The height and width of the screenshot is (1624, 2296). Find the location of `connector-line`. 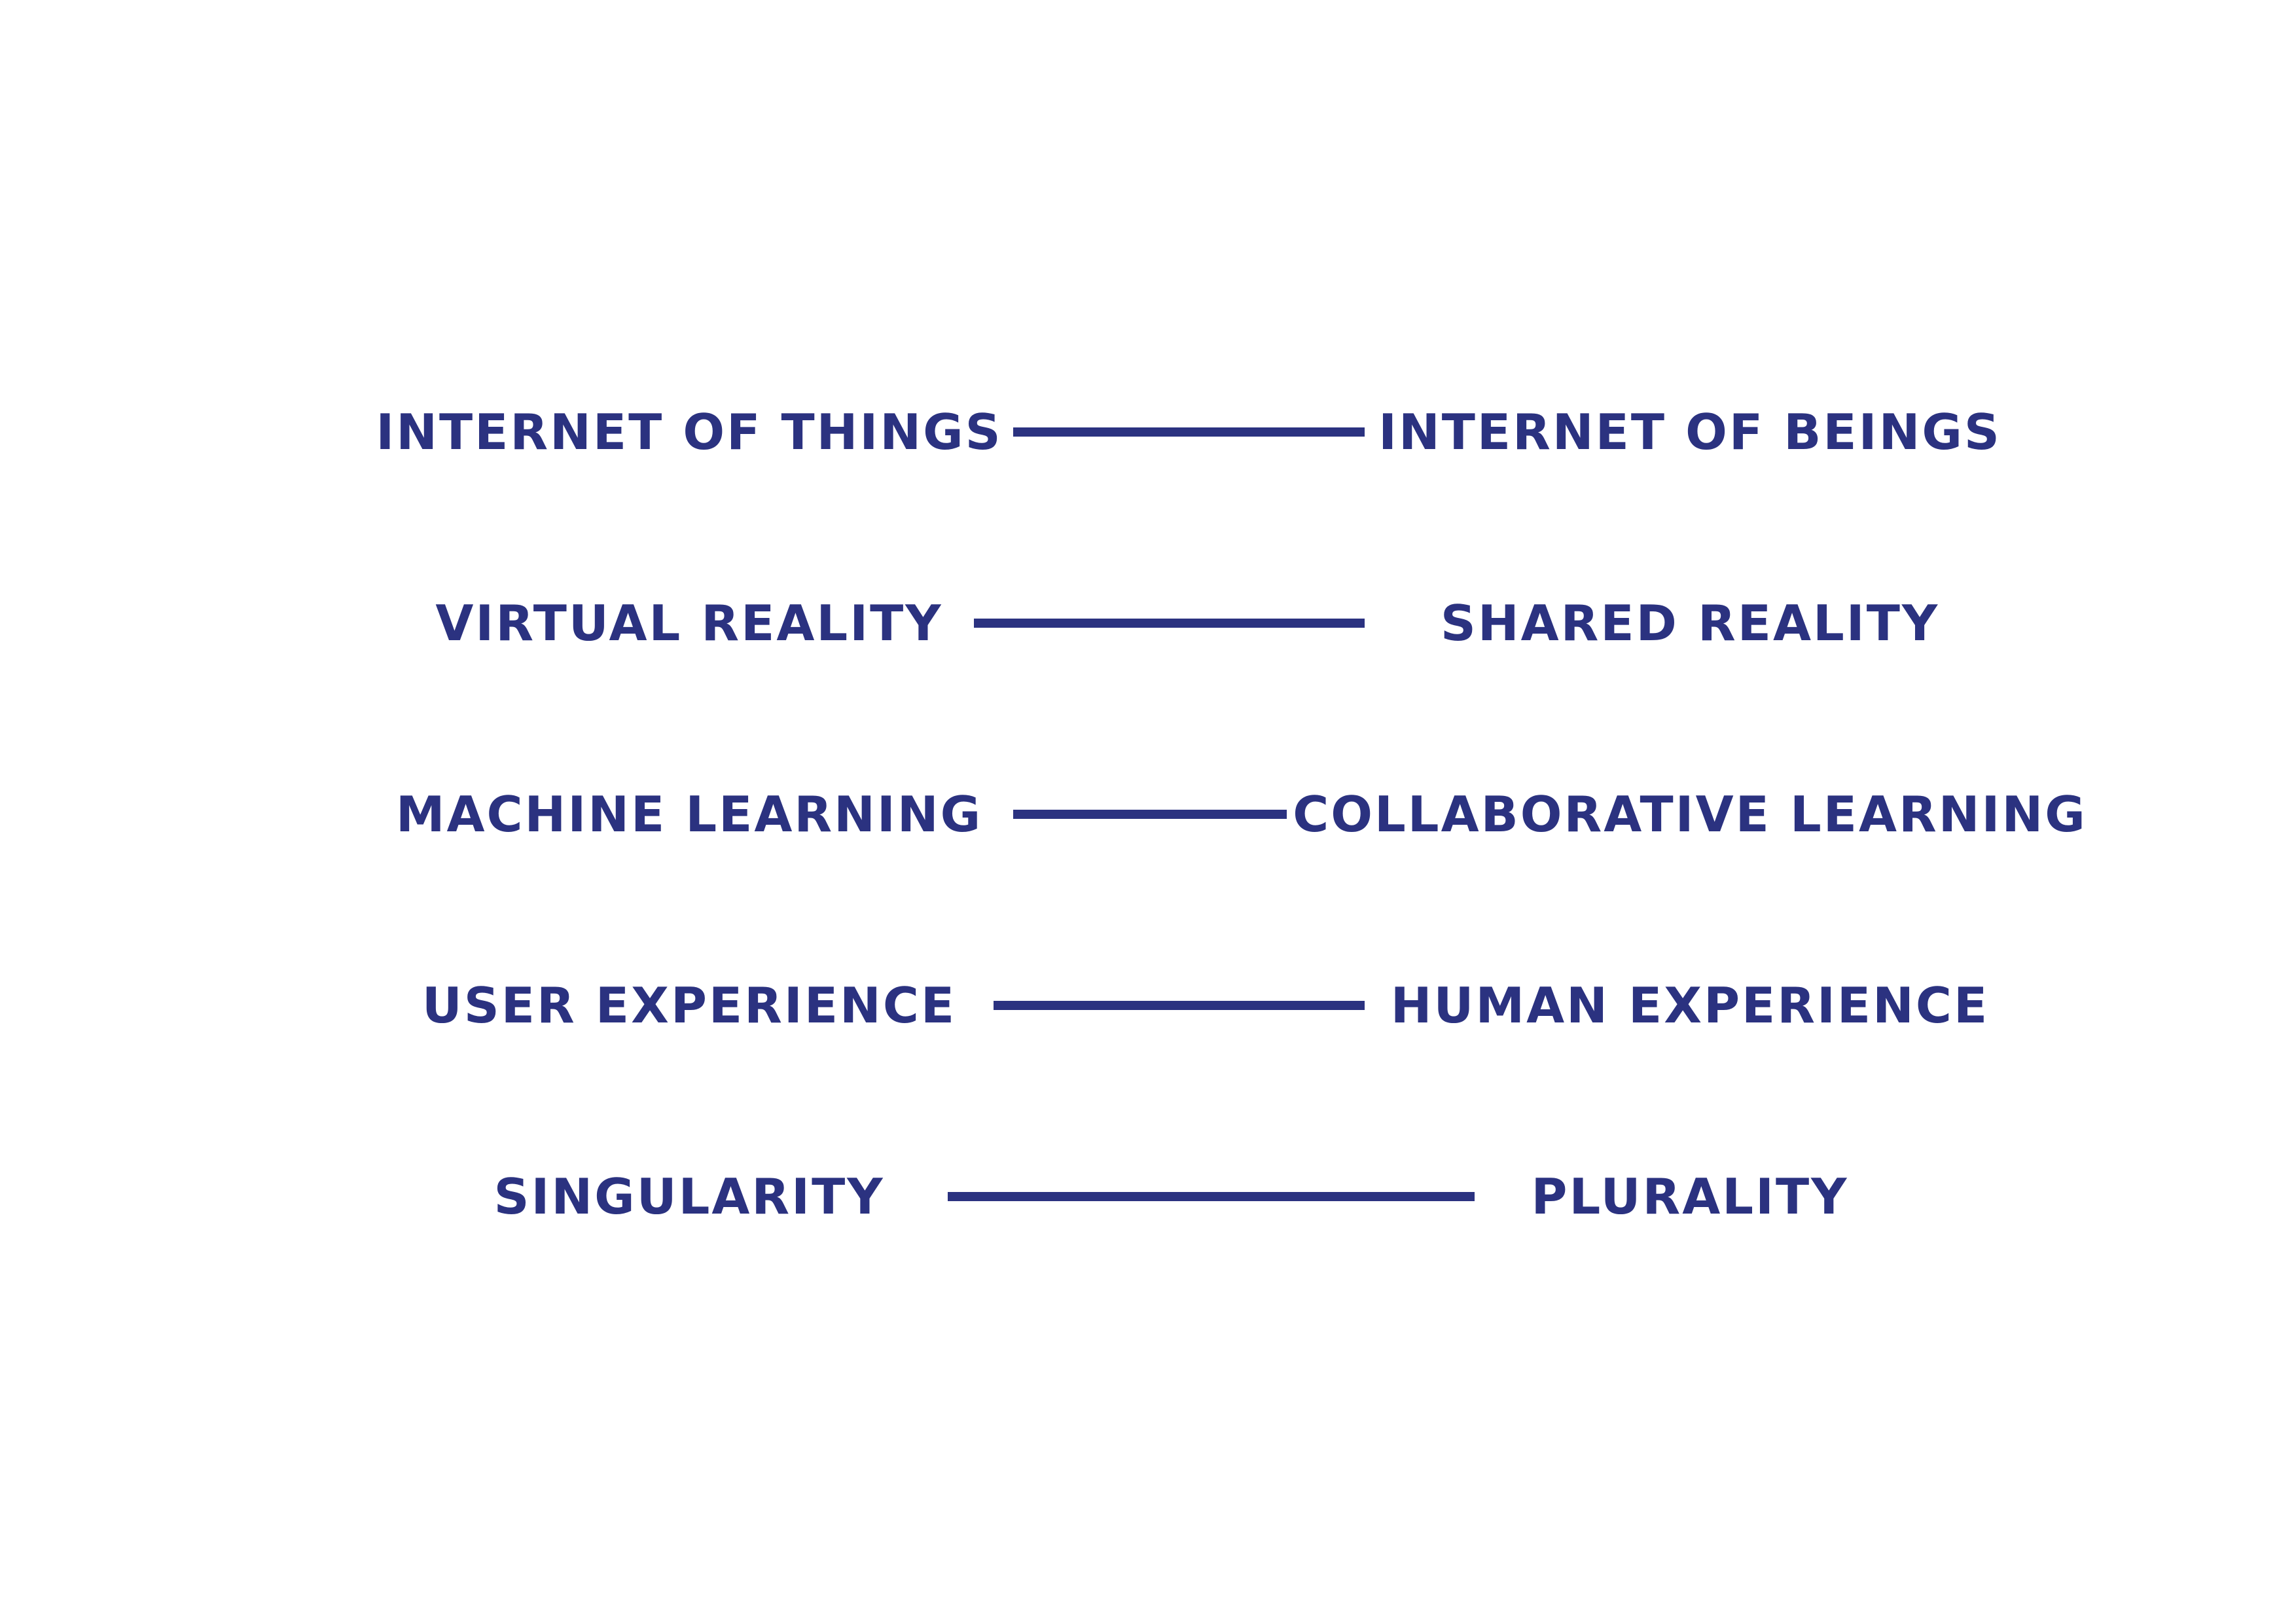

connector-line is located at coordinates (1150, 814).